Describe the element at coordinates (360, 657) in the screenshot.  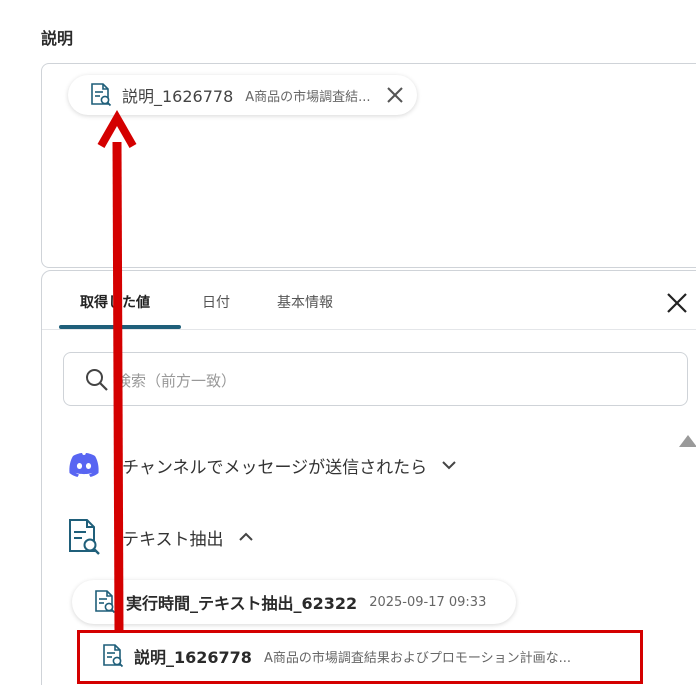
I see `highlight-box` at that location.